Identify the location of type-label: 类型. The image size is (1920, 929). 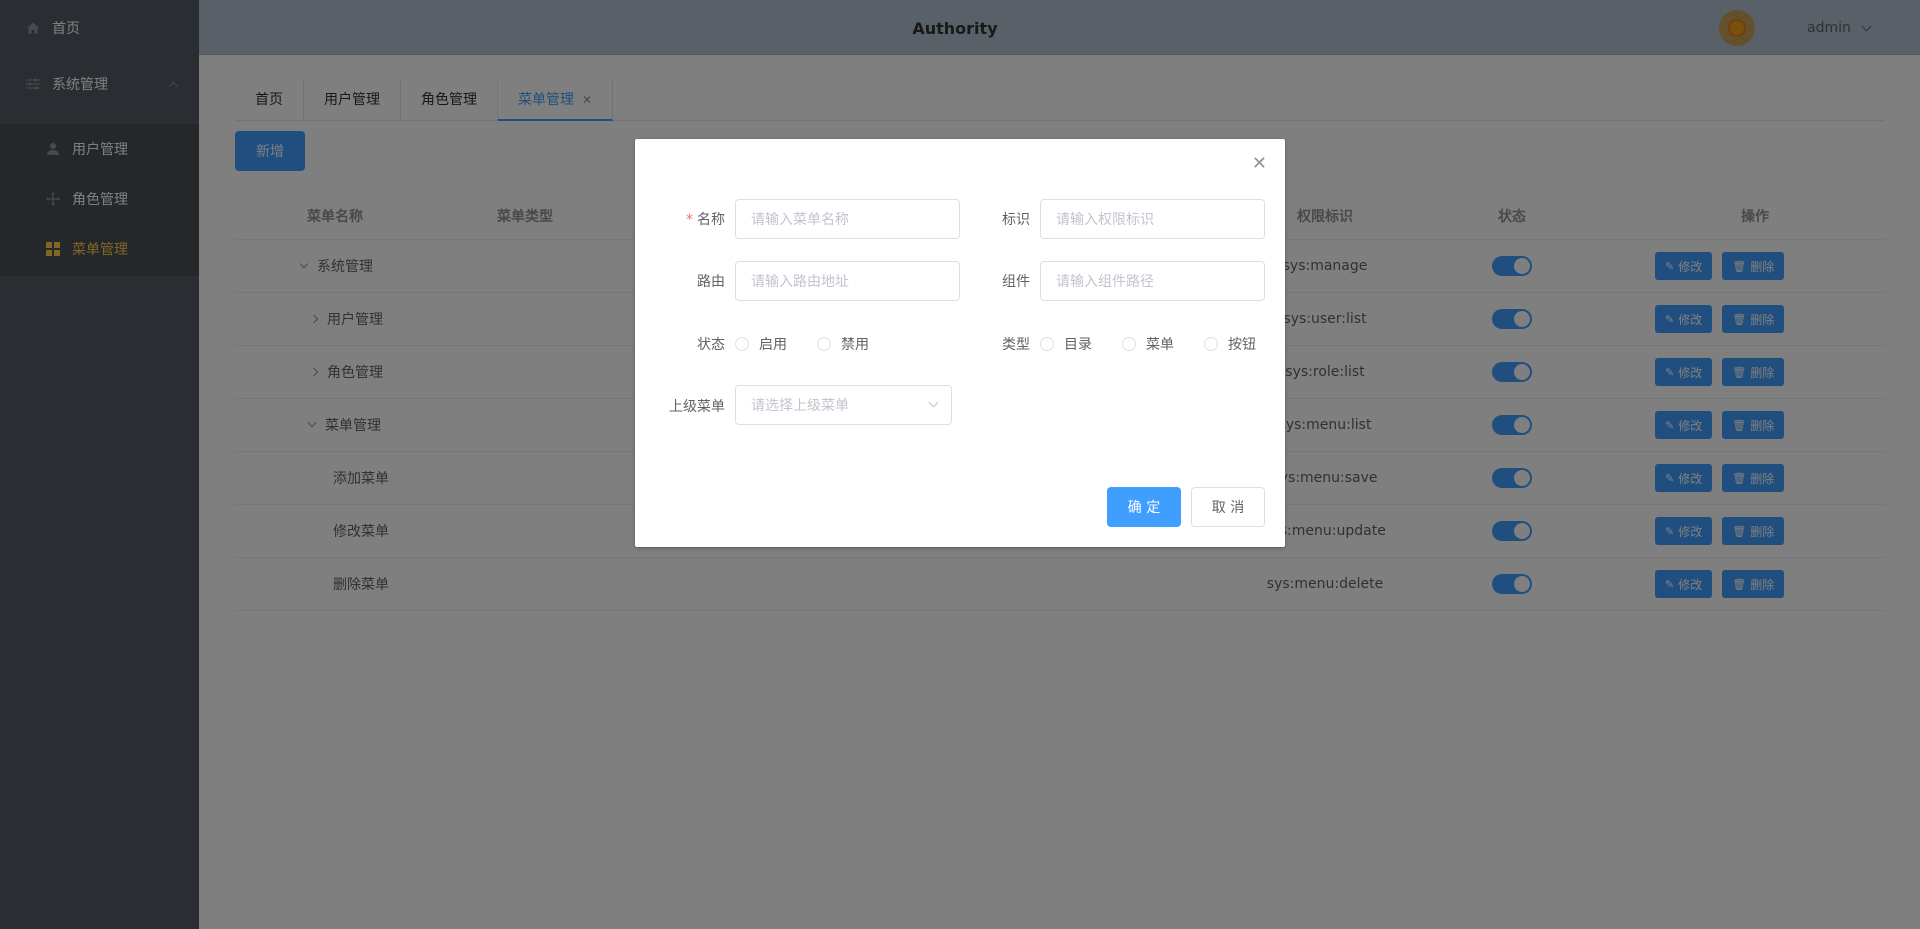
(1016, 345).